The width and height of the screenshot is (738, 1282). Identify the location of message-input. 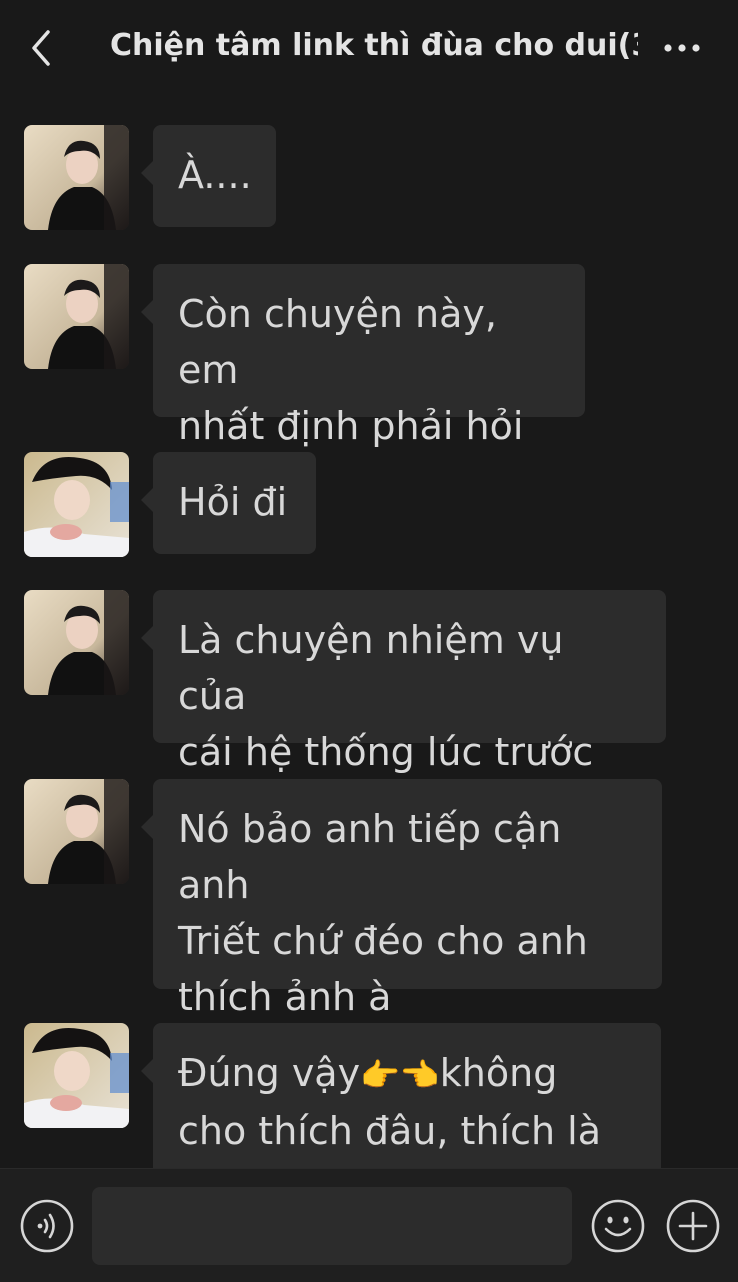
(332, 1226).